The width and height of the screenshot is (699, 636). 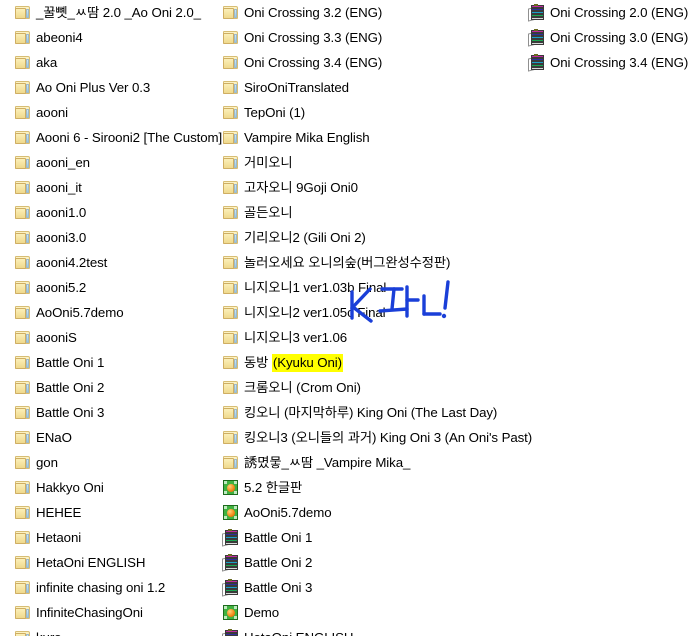 I want to click on list-item: 니지오니1 ver1.03b Final, so click(x=362, y=287).